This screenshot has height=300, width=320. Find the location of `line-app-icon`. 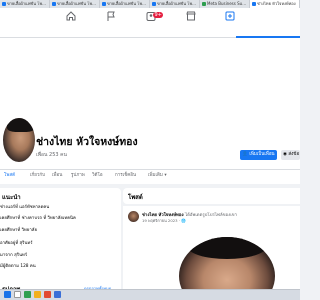

line-app-icon is located at coordinates (27, 294).